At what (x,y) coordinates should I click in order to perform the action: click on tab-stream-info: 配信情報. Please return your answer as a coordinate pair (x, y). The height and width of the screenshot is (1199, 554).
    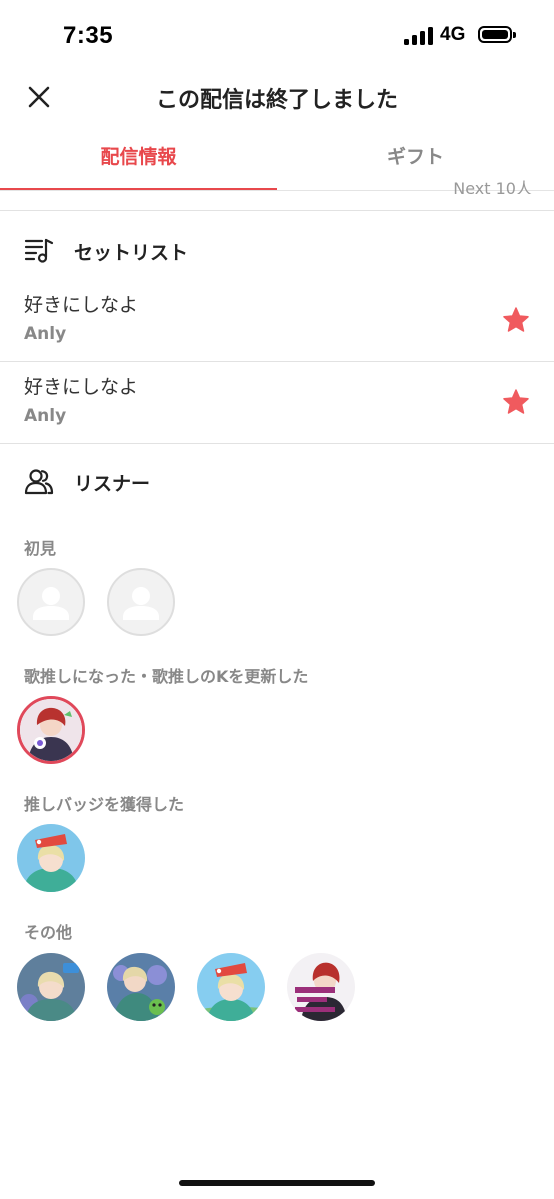
    Looking at the image, I should click on (138, 158).